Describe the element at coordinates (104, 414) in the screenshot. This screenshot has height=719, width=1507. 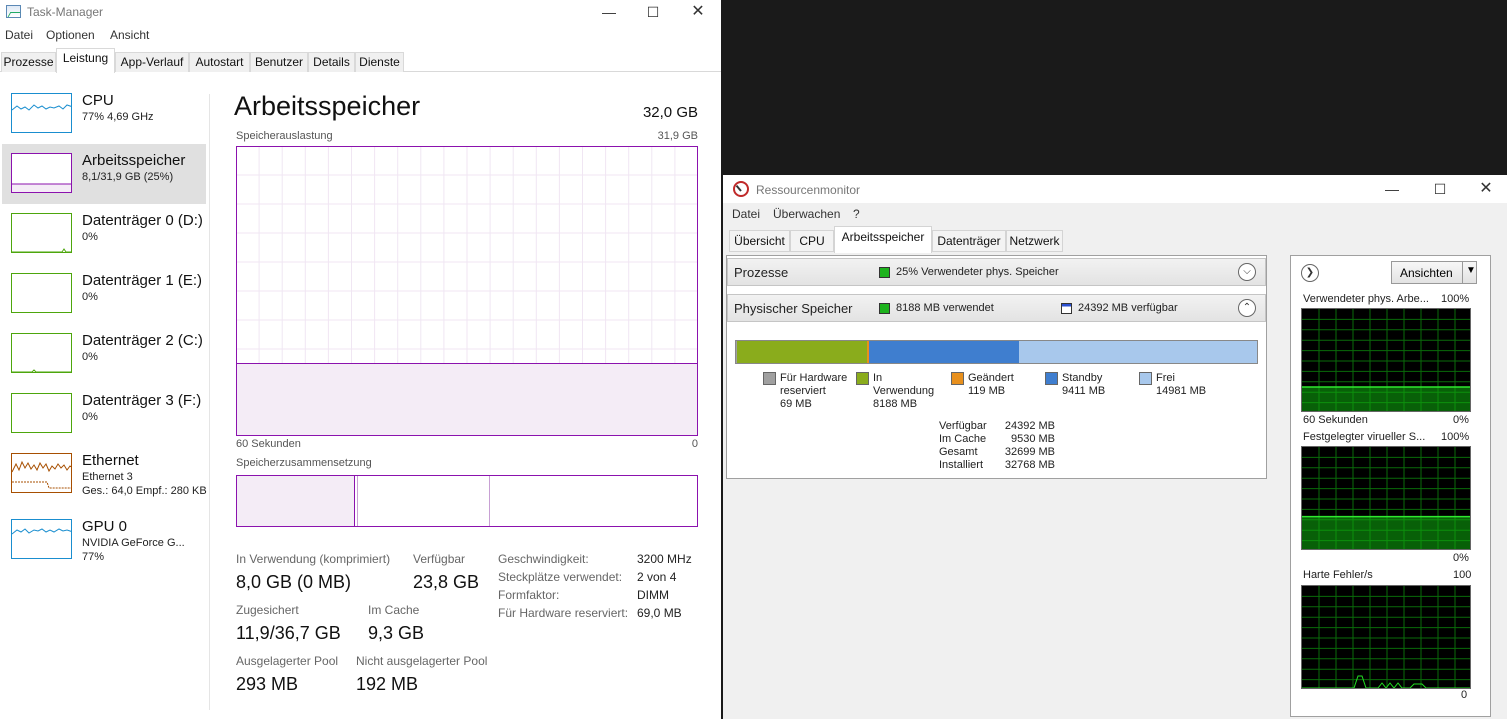
I see `sidebar-item-disk-3: Datenträger 3 (F:) 0%` at that location.